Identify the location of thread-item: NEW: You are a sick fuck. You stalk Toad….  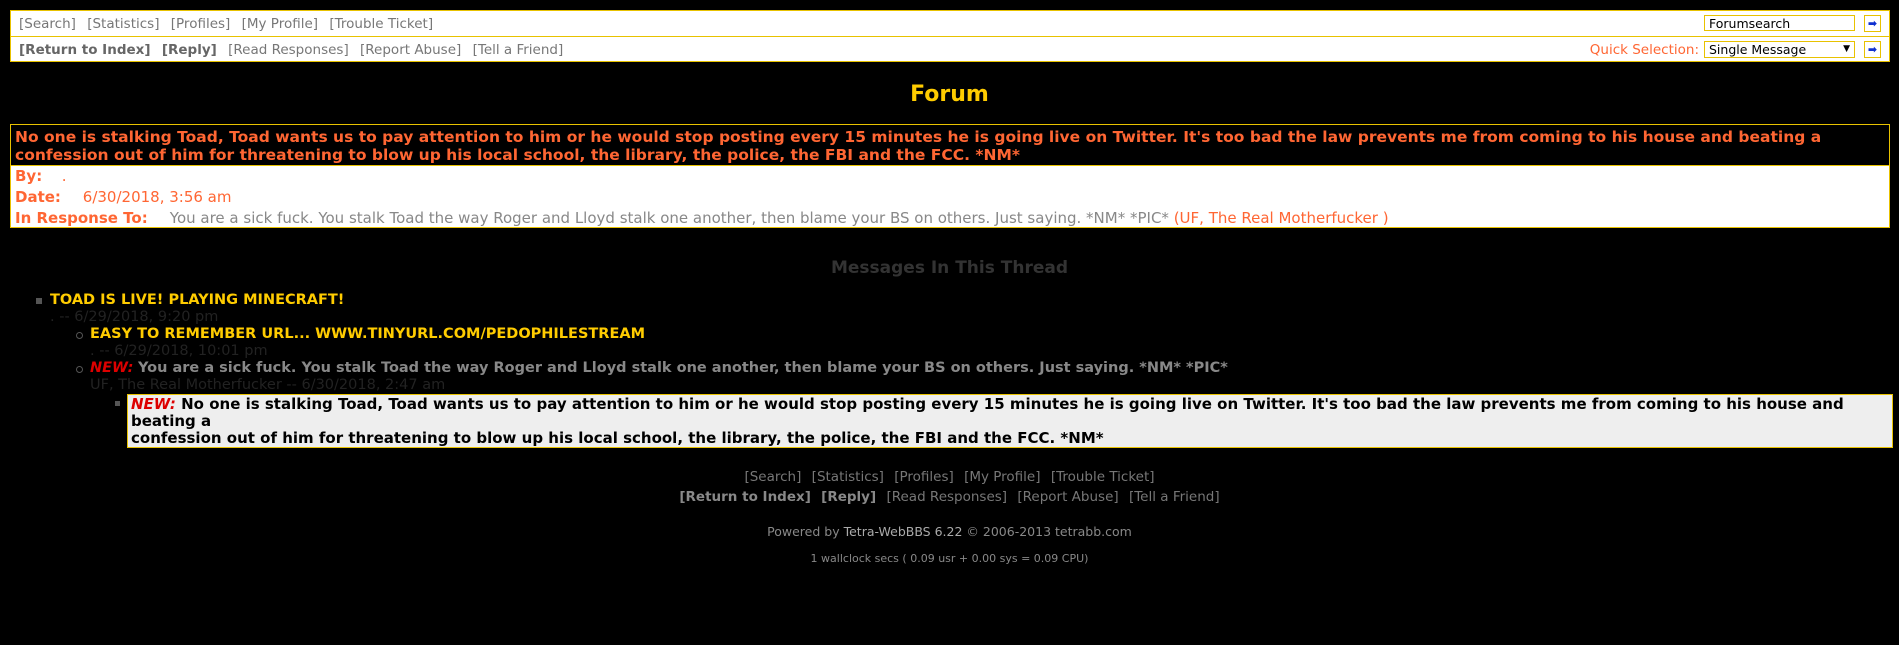
(659, 368).